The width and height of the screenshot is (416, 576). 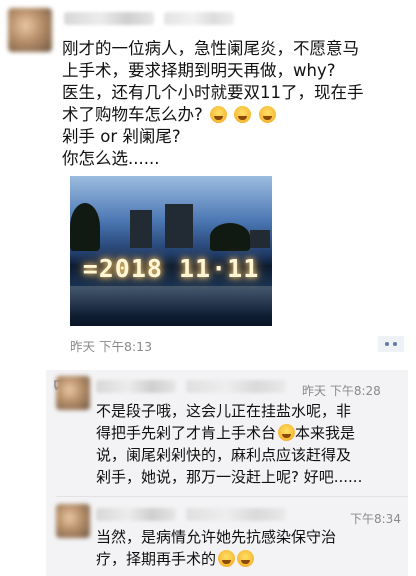 I want to click on post-line: 上手术，要求择期到明天再做，why?, so click(x=199, y=70).